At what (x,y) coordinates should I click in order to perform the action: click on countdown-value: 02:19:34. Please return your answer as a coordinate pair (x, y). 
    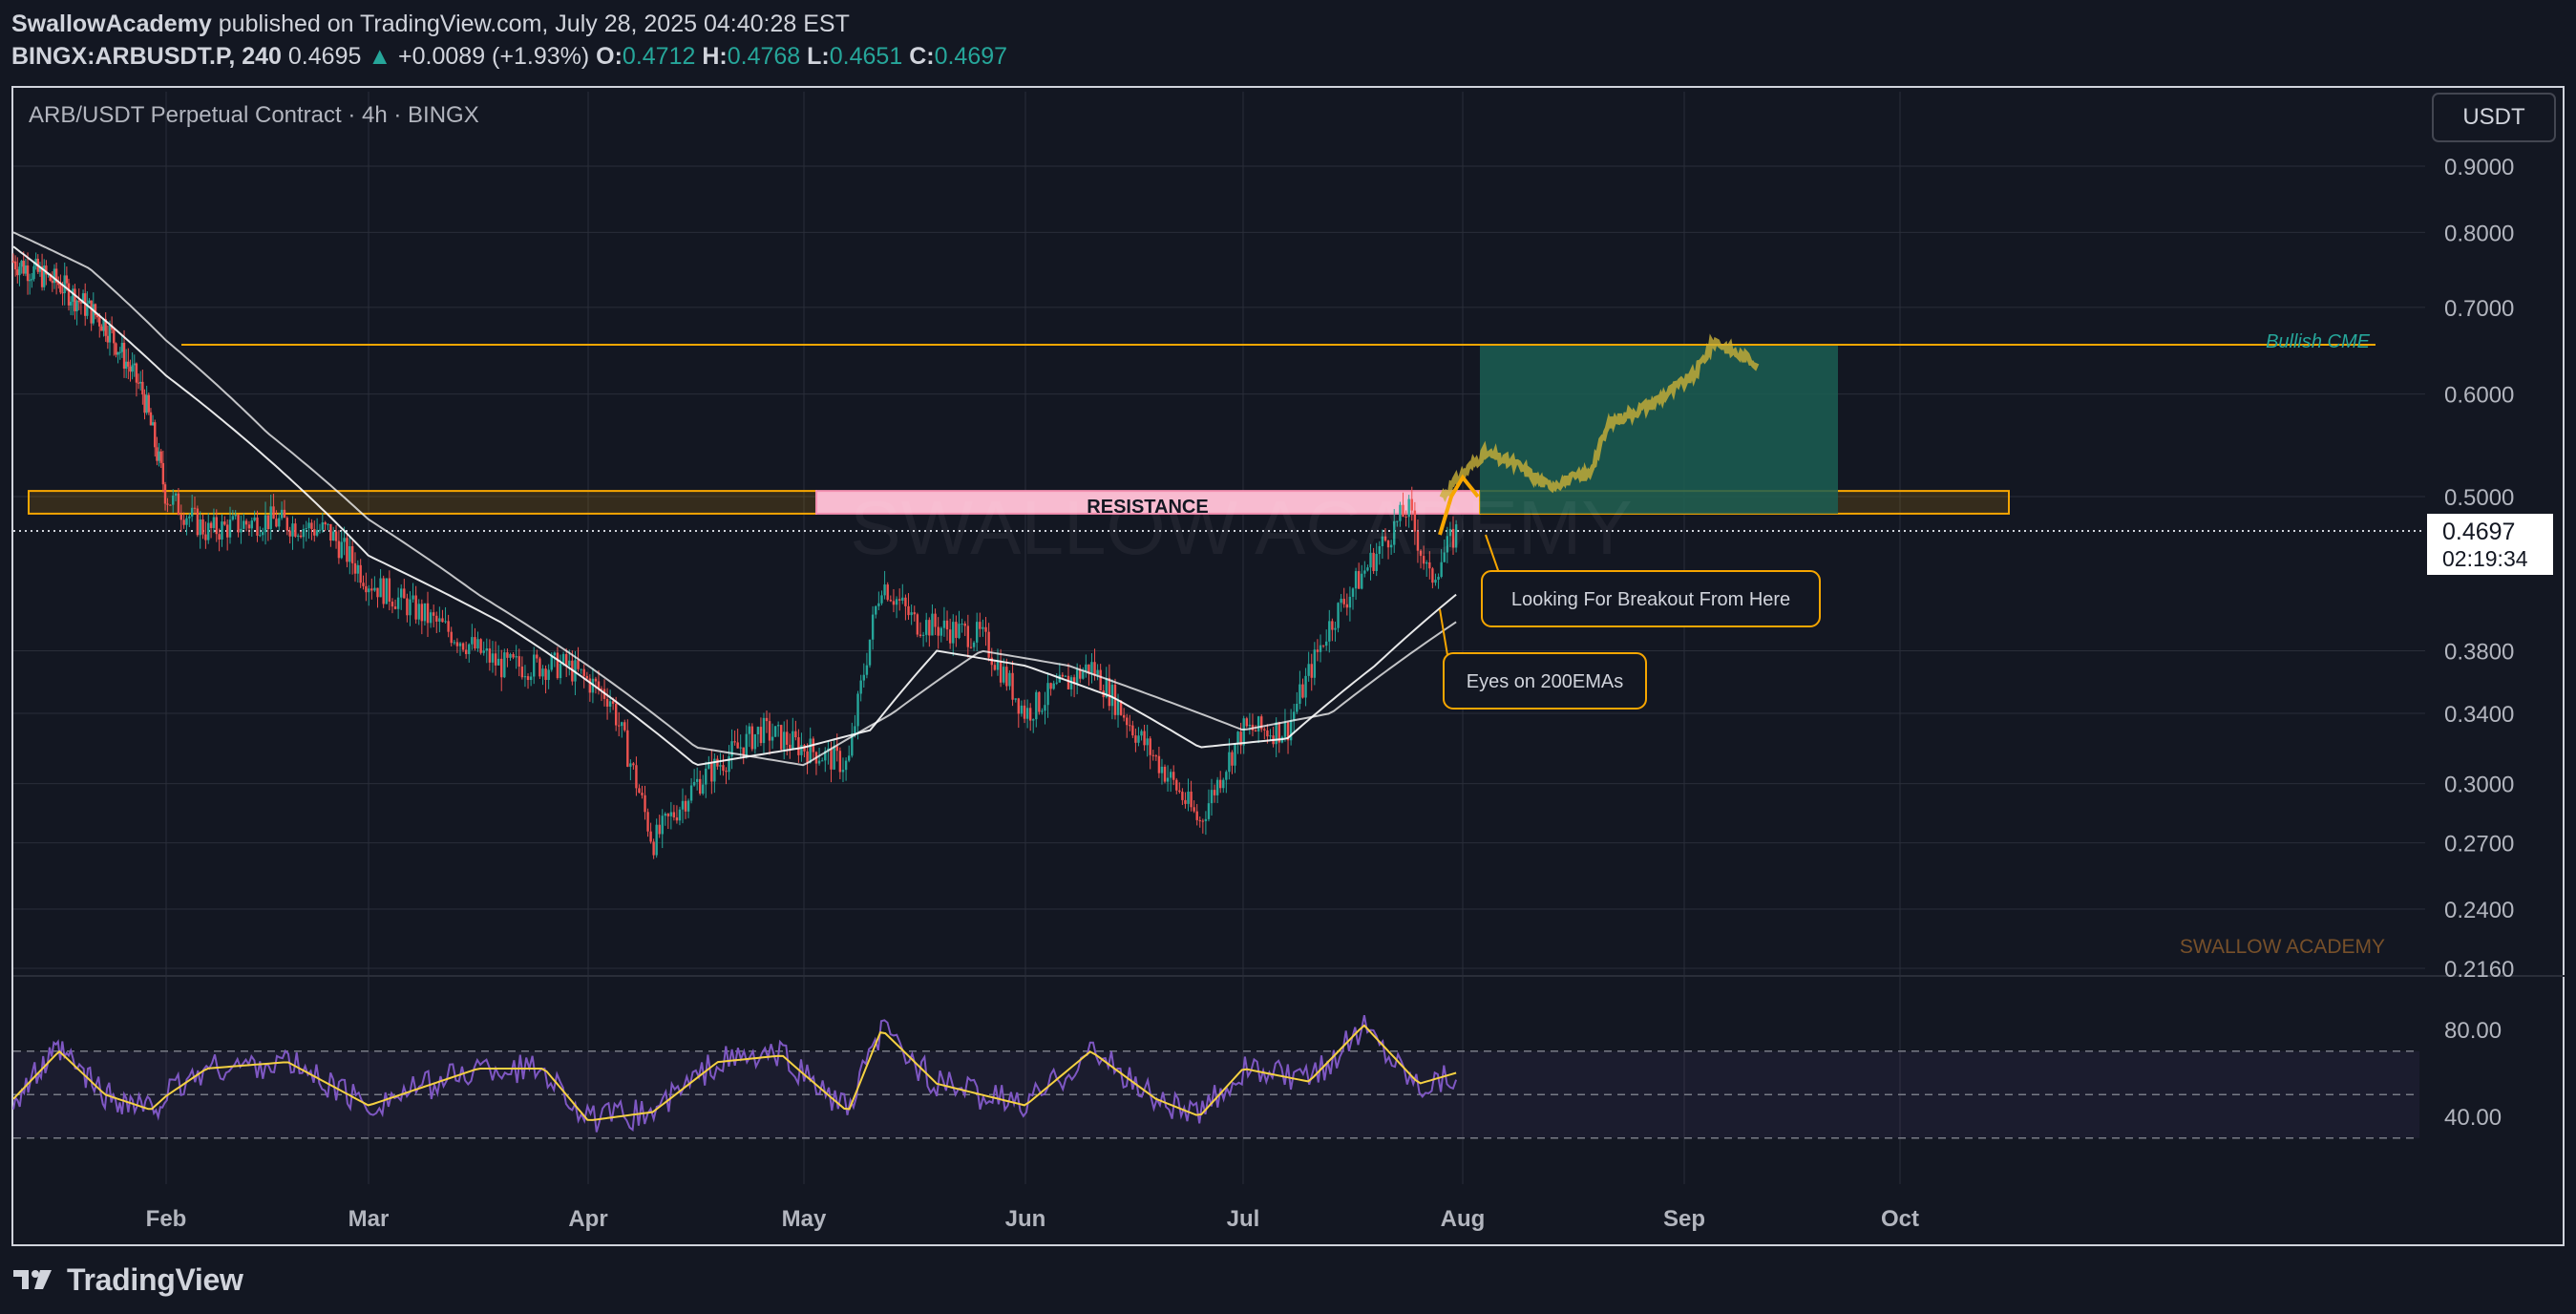
    Looking at the image, I should click on (2485, 558).